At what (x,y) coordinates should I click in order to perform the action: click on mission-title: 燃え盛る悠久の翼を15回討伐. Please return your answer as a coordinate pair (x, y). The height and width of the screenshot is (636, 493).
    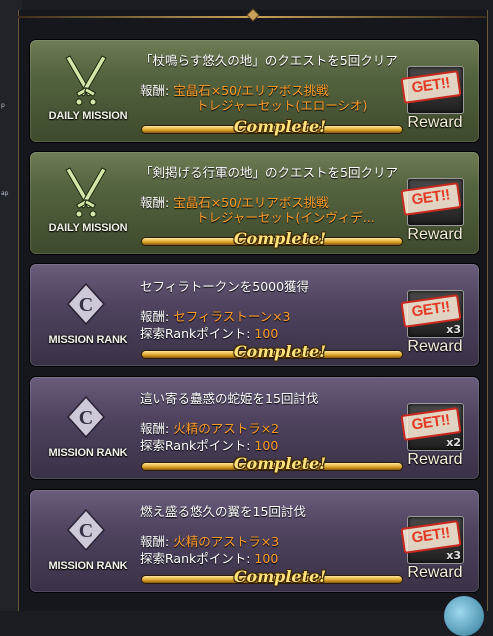
    Looking at the image, I should click on (223, 511).